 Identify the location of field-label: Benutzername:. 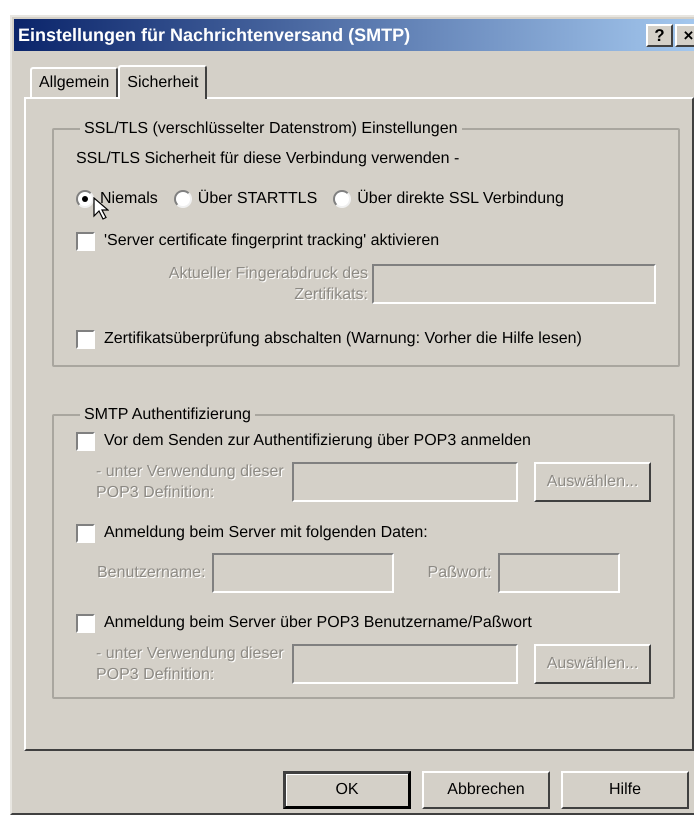
(151, 573).